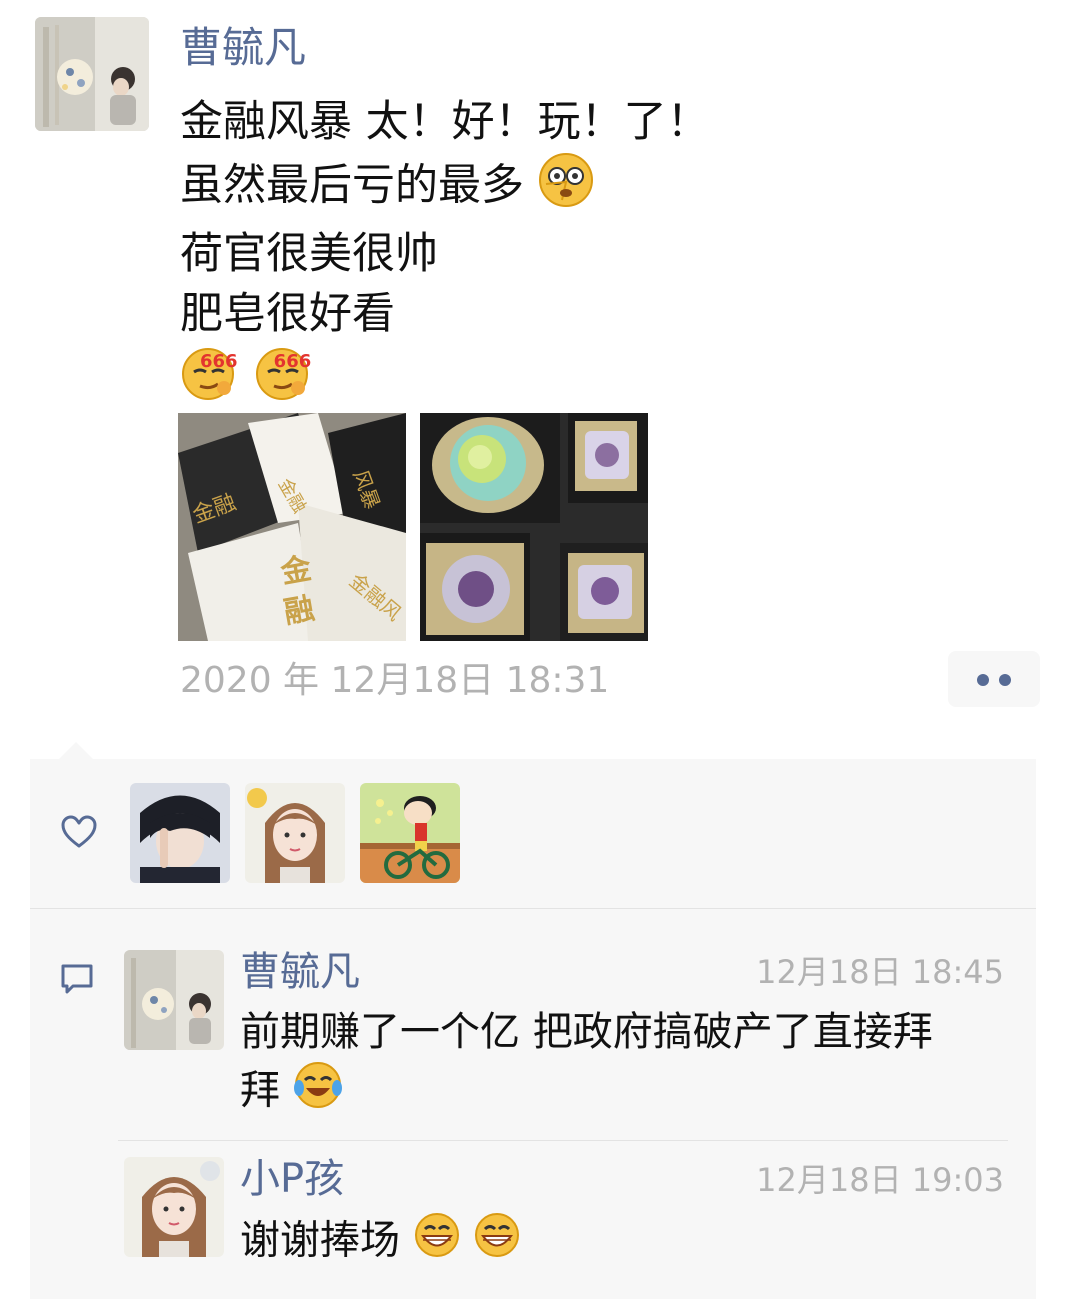 The width and height of the screenshot is (1080, 1307). I want to click on post-author-name: 曹毓凡, so click(243, 48).